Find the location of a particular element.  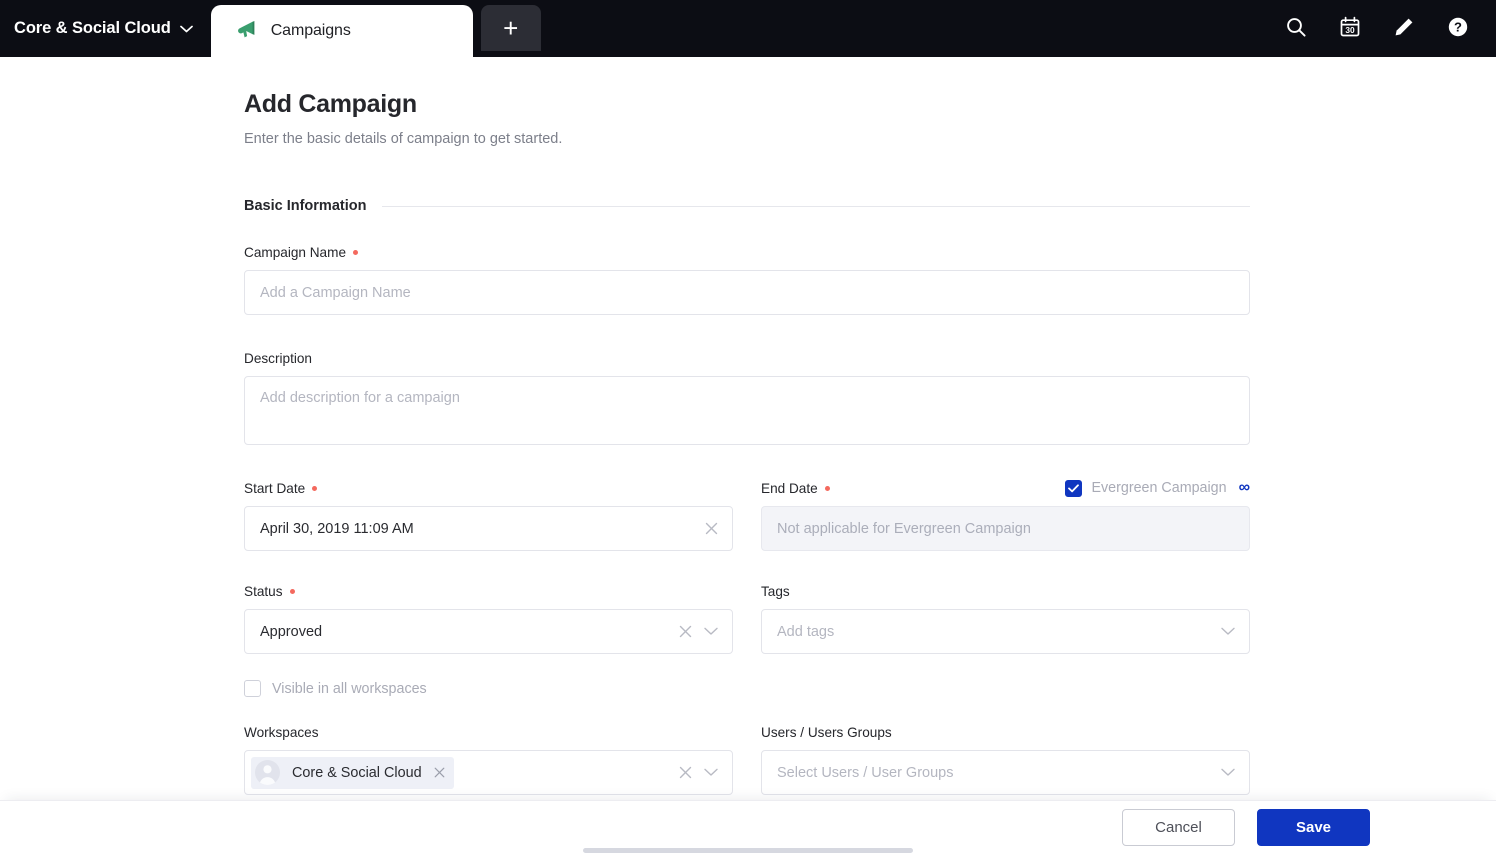

infinity-icon: ∞ is located at coordinates (1244, 487).